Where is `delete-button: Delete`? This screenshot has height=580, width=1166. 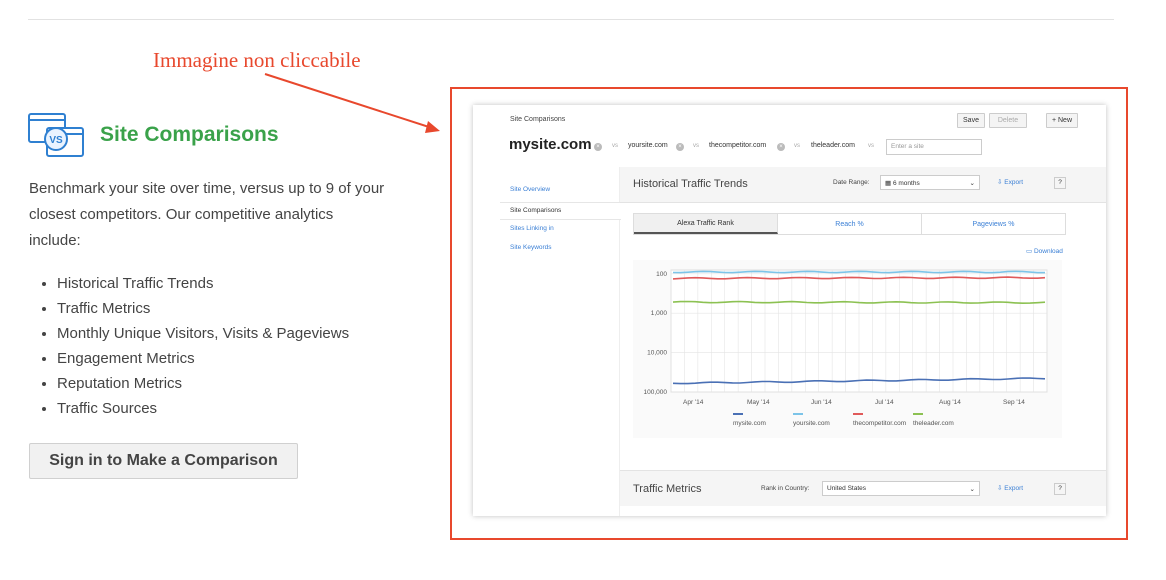 delete-button: Delete is located at coordinates (1008, 120).